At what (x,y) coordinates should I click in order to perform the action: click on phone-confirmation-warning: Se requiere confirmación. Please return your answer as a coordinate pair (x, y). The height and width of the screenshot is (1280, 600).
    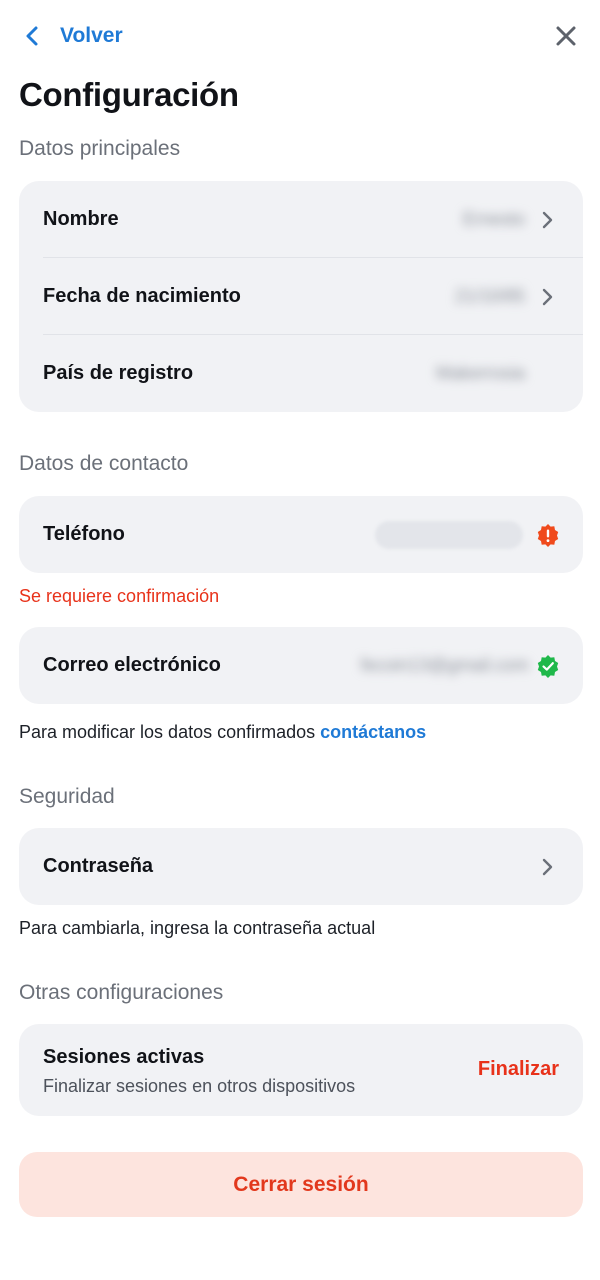
    Looking at the image, I should click on (119, 596).